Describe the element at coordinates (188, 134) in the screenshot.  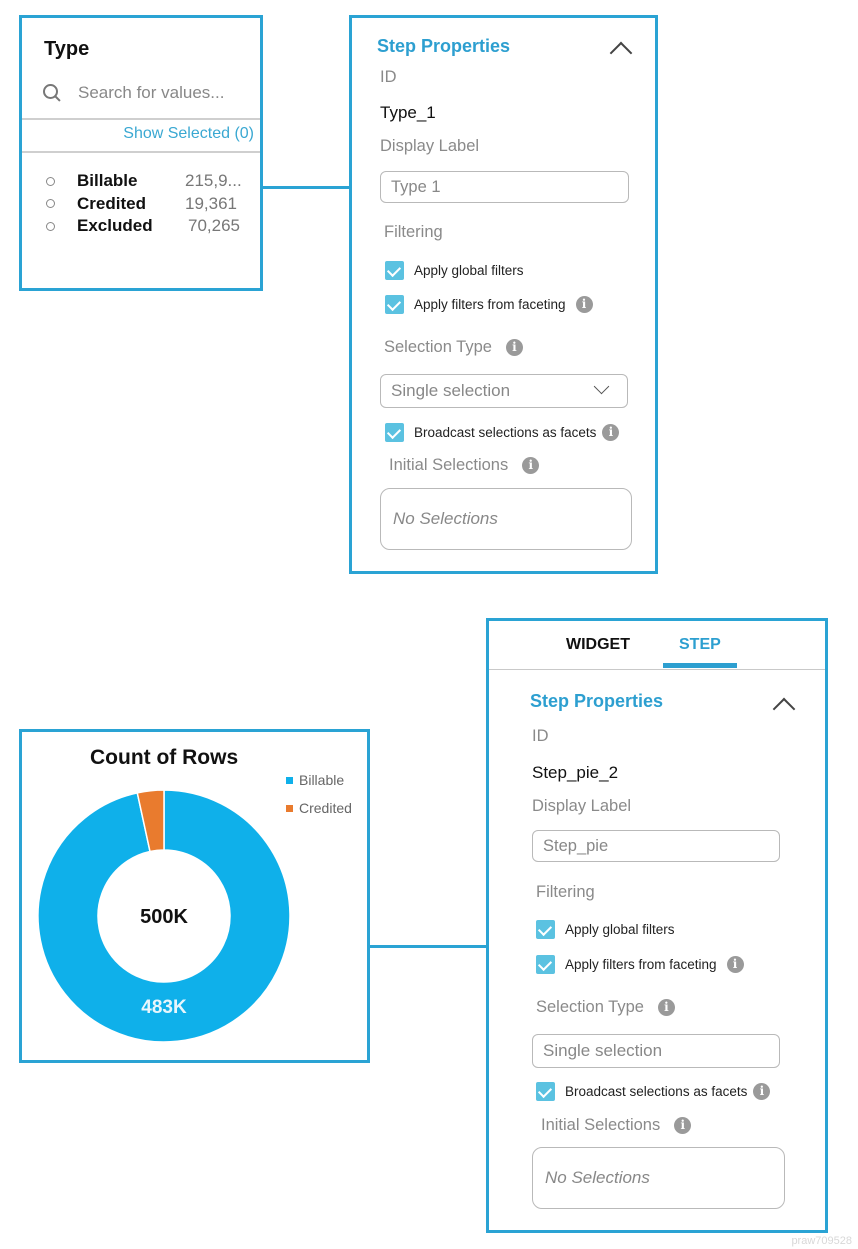
I see `show-selected-link: Show Selected (0)` at that location.